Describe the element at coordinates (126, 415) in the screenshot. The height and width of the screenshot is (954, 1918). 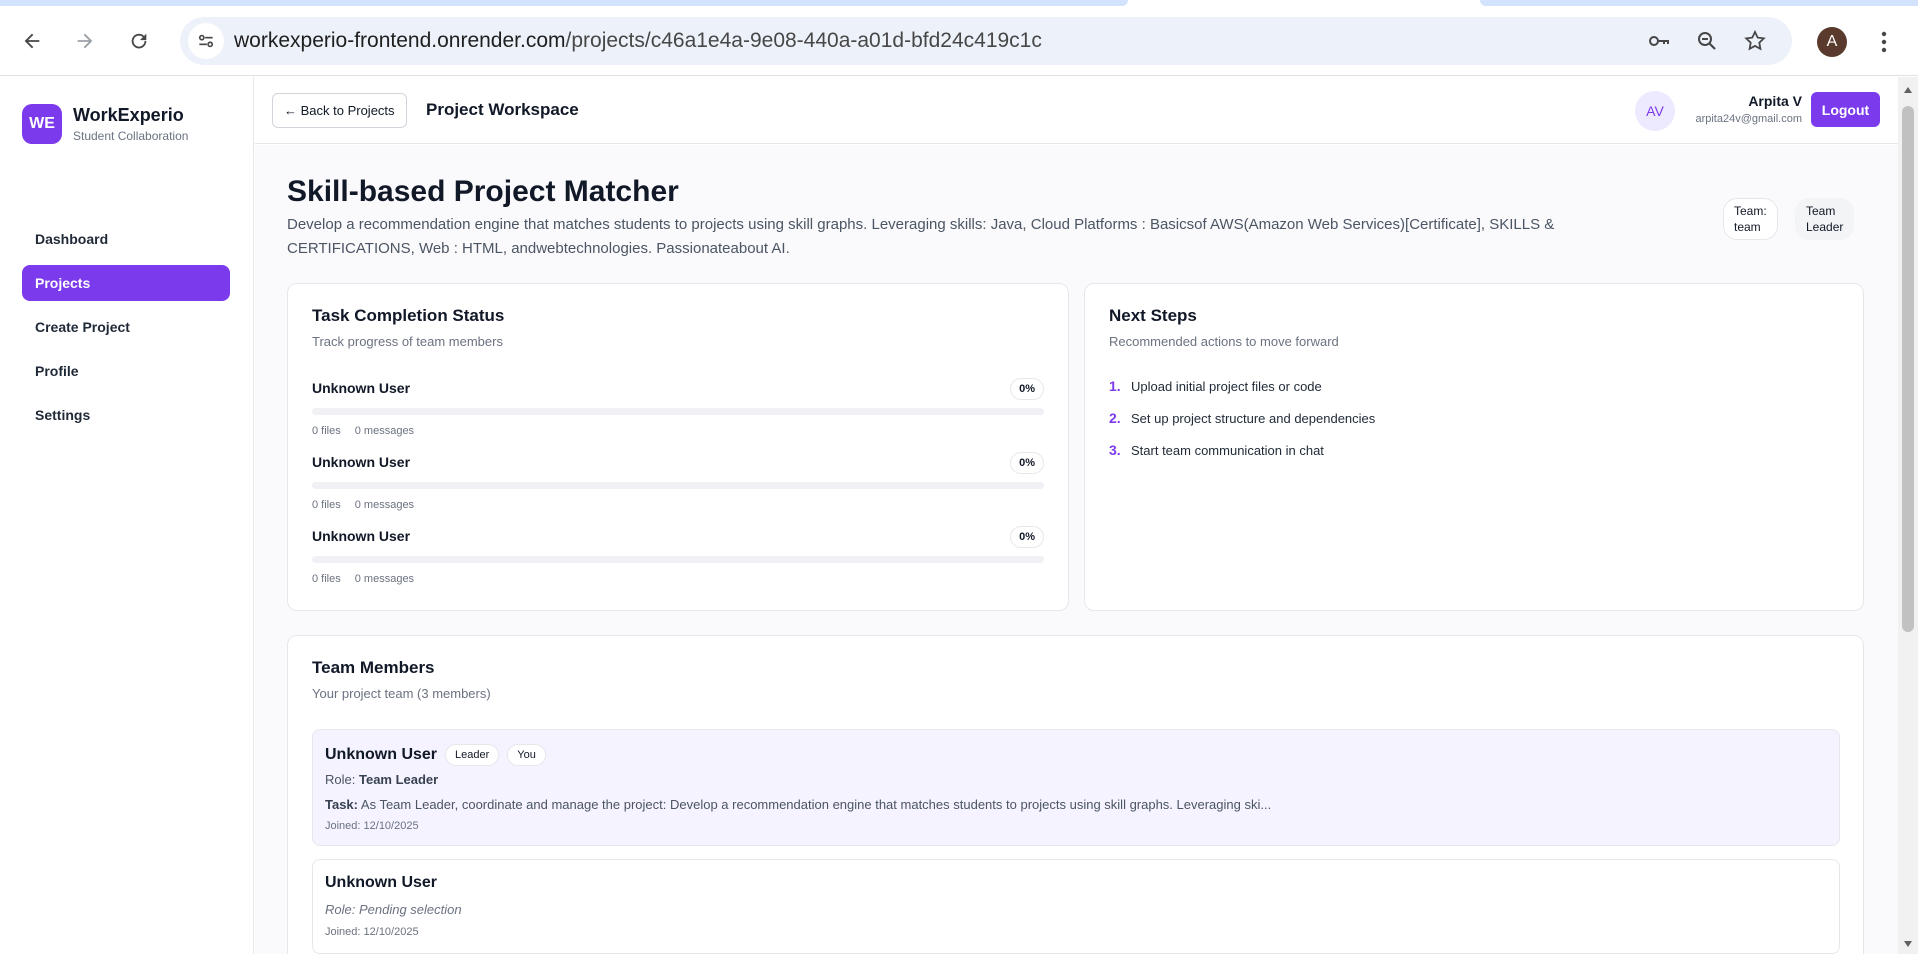
I see `sidebar-item-settings: Settings` at that location.